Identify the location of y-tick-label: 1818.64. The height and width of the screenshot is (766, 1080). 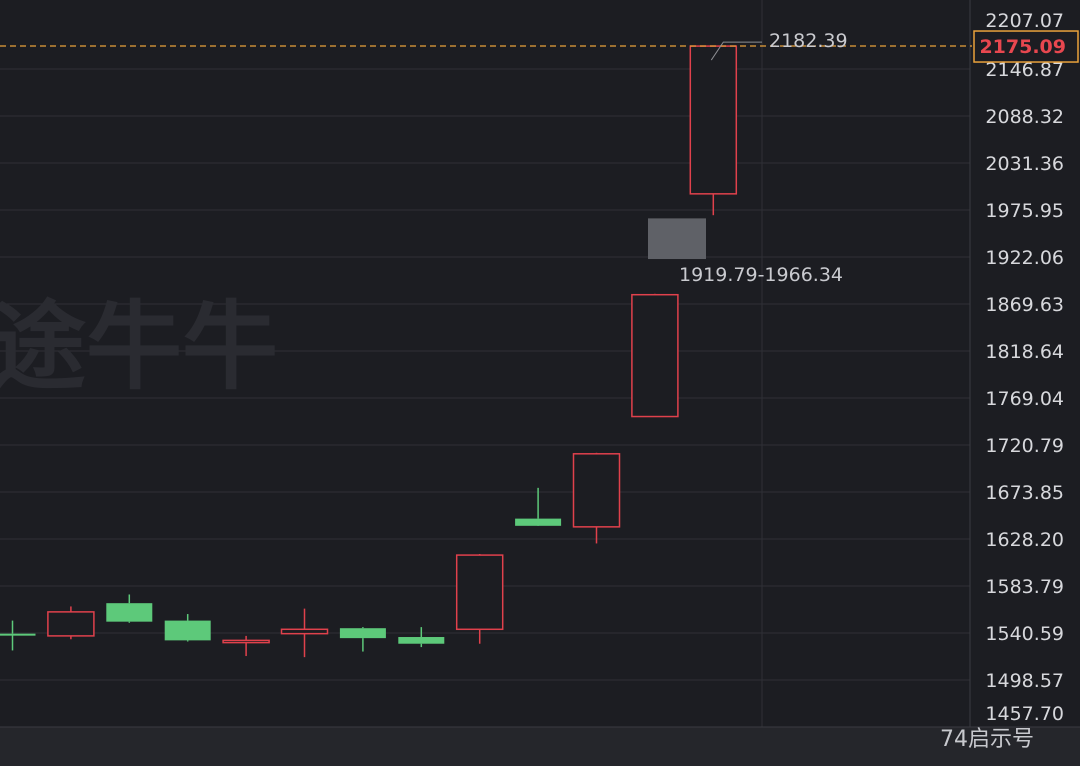
(1024, 352).